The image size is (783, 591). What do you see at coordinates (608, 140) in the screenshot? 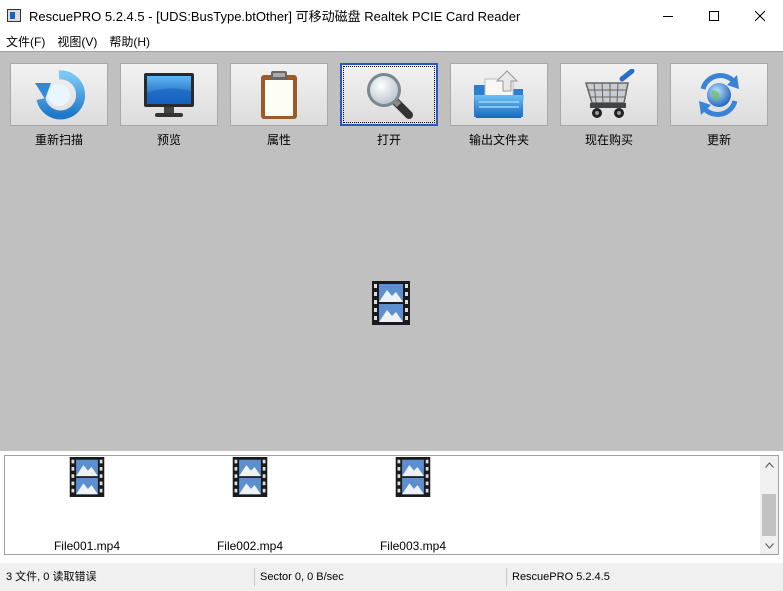
I see `buy-now-label: 现在购买` at bounding box center [608, 140].